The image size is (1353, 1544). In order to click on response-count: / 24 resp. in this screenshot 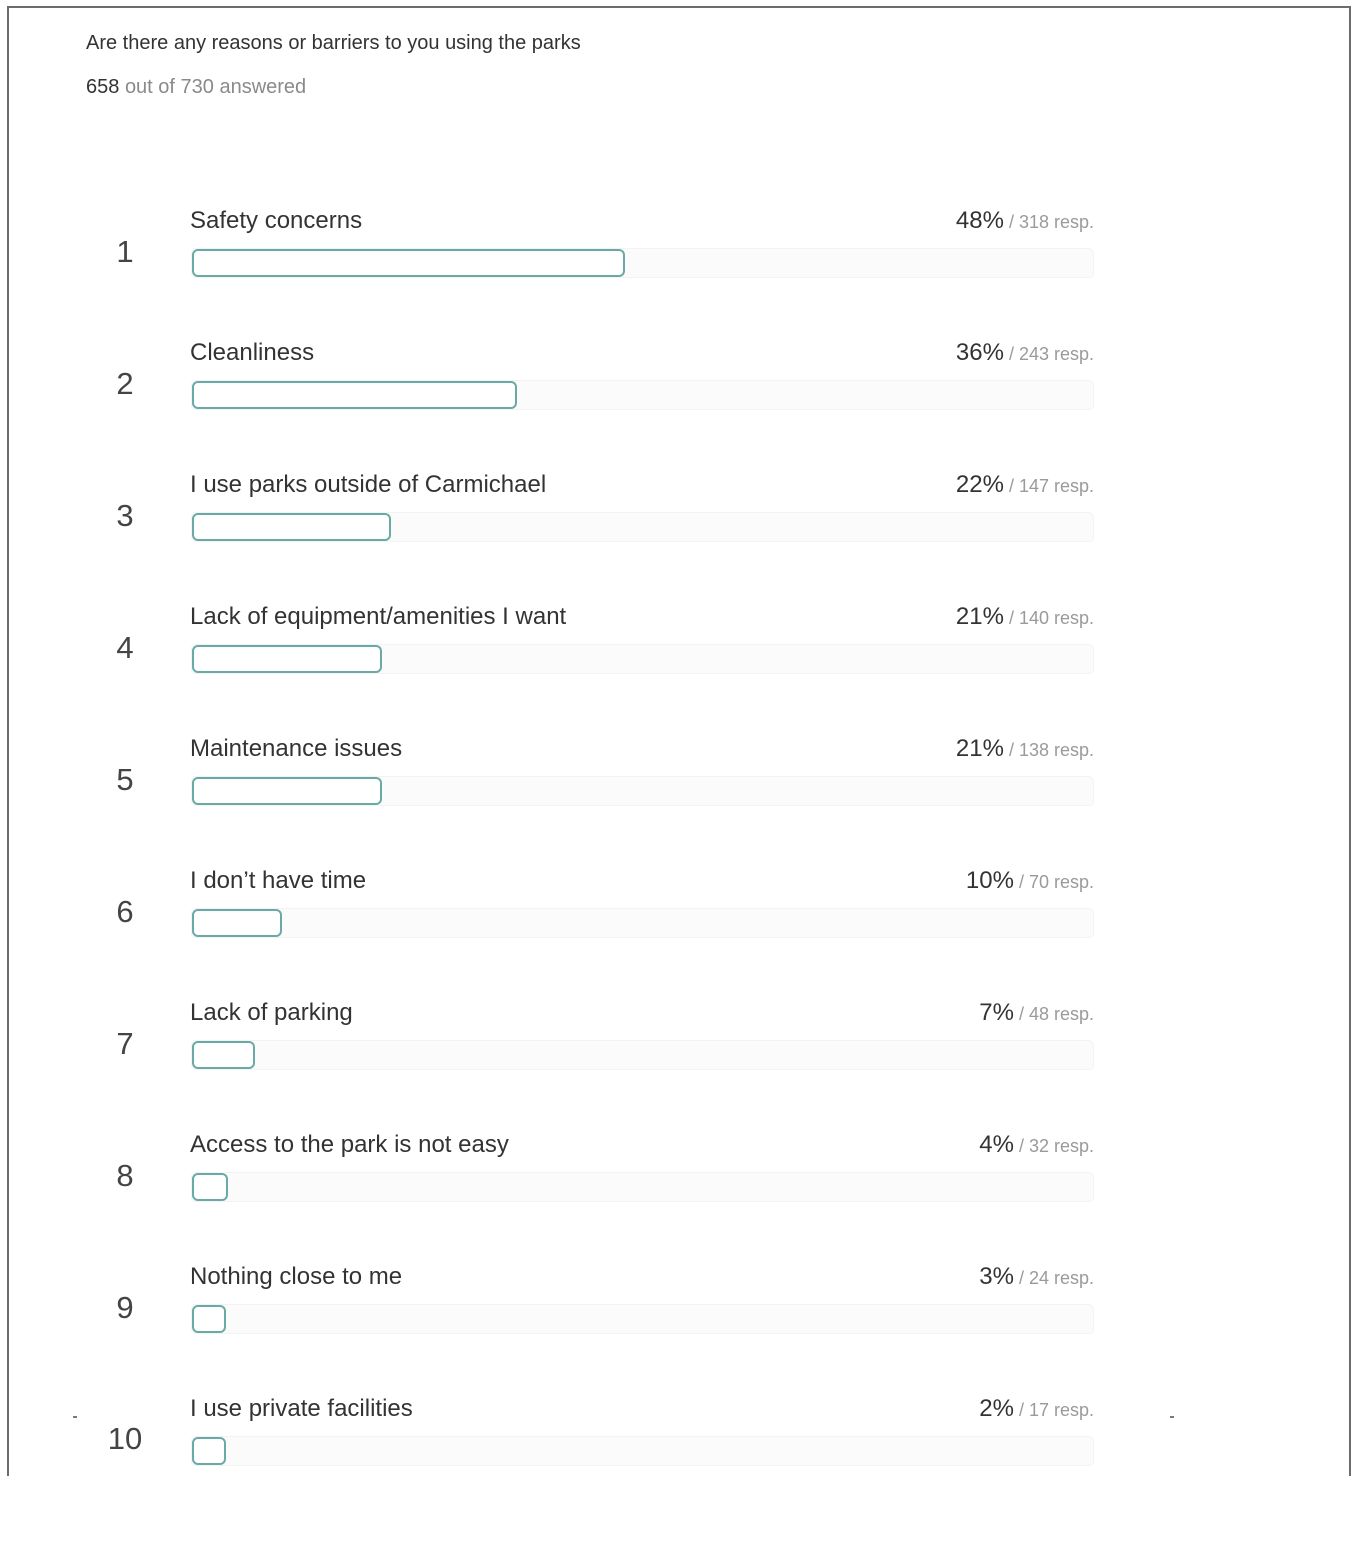, I will do `click(1053, 1278)`.